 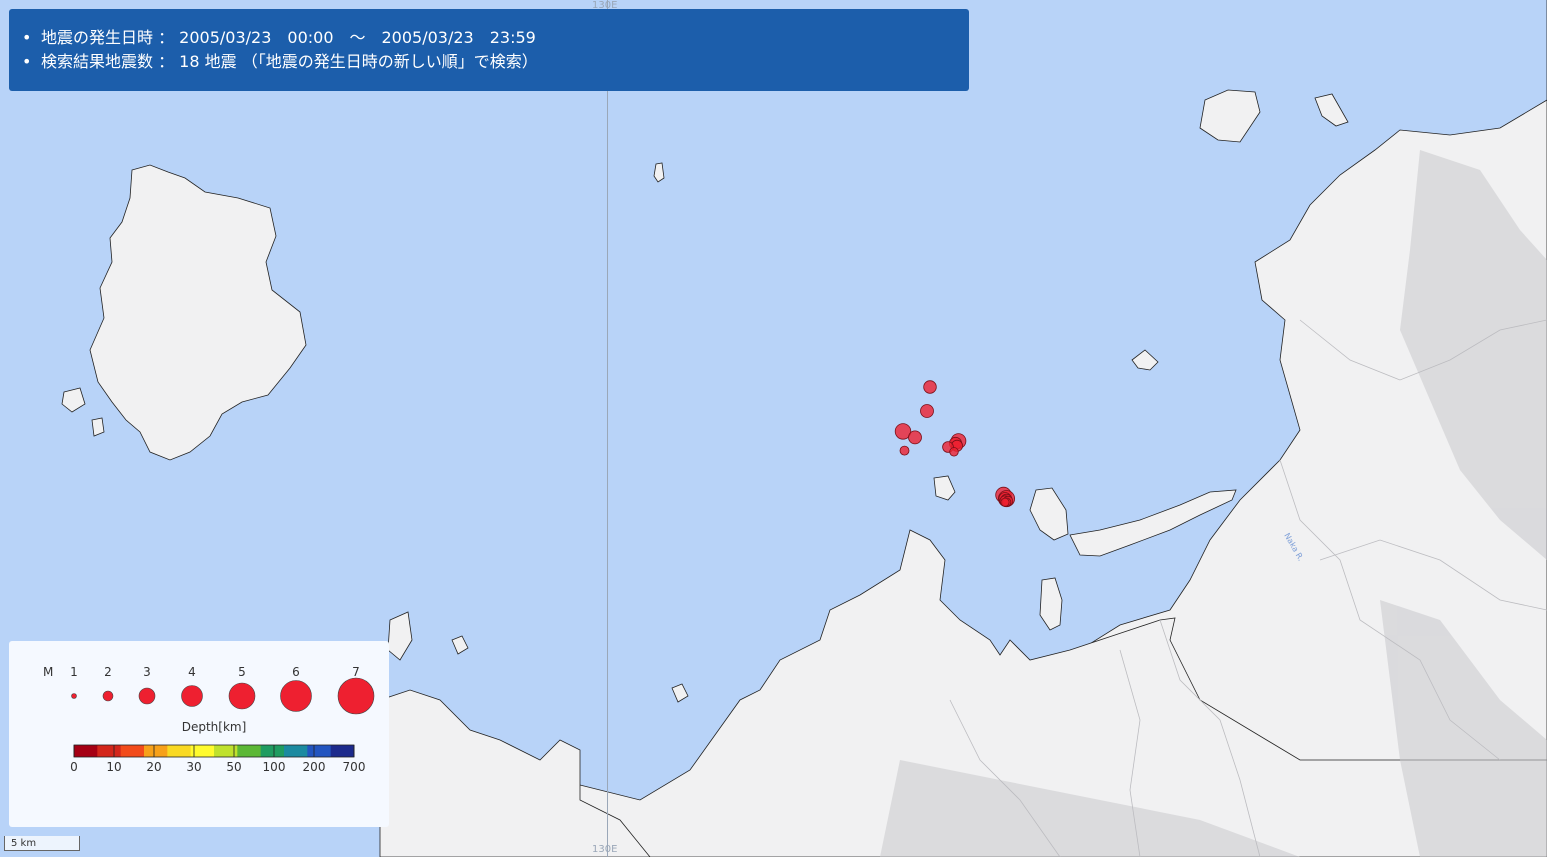 What do you see at coordinates (74, 767) in the screenshot?
I see `depth-tick-label: 0` at bounding box center [74, 767].